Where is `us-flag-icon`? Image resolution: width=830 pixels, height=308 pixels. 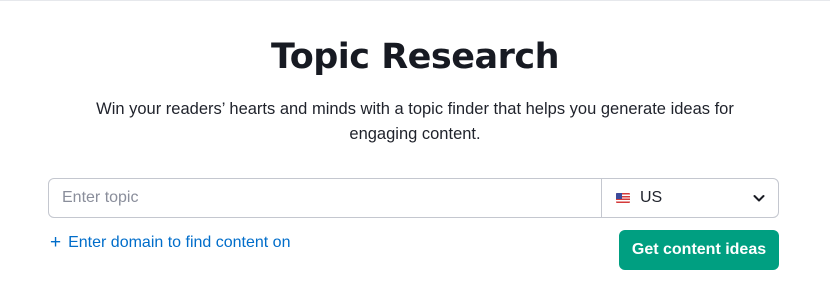
us-flag-icon is located at coordinates (623, 198).